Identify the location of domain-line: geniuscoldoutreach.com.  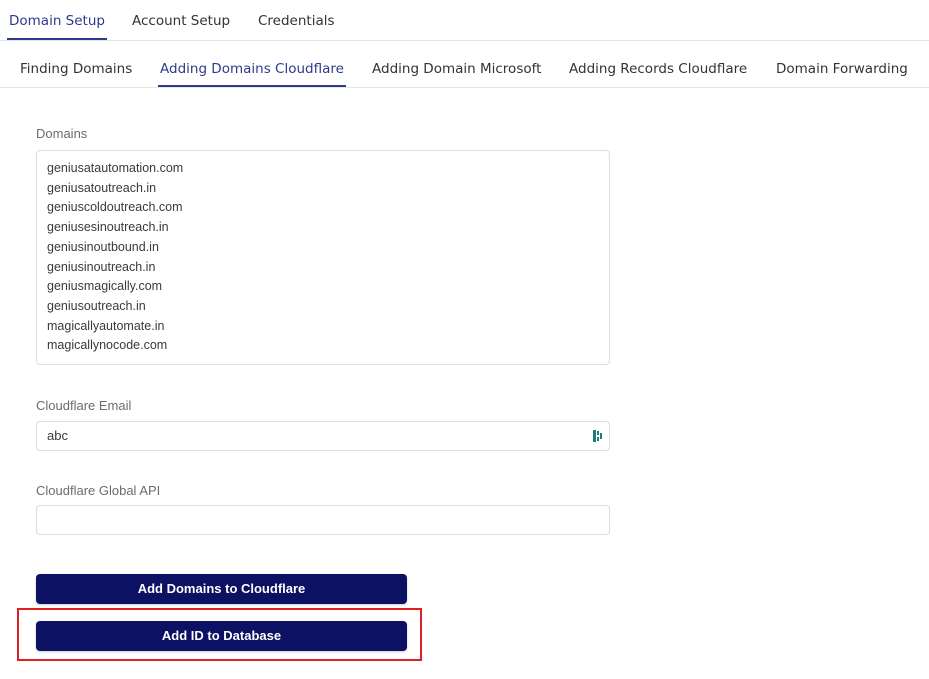
(115, 207).